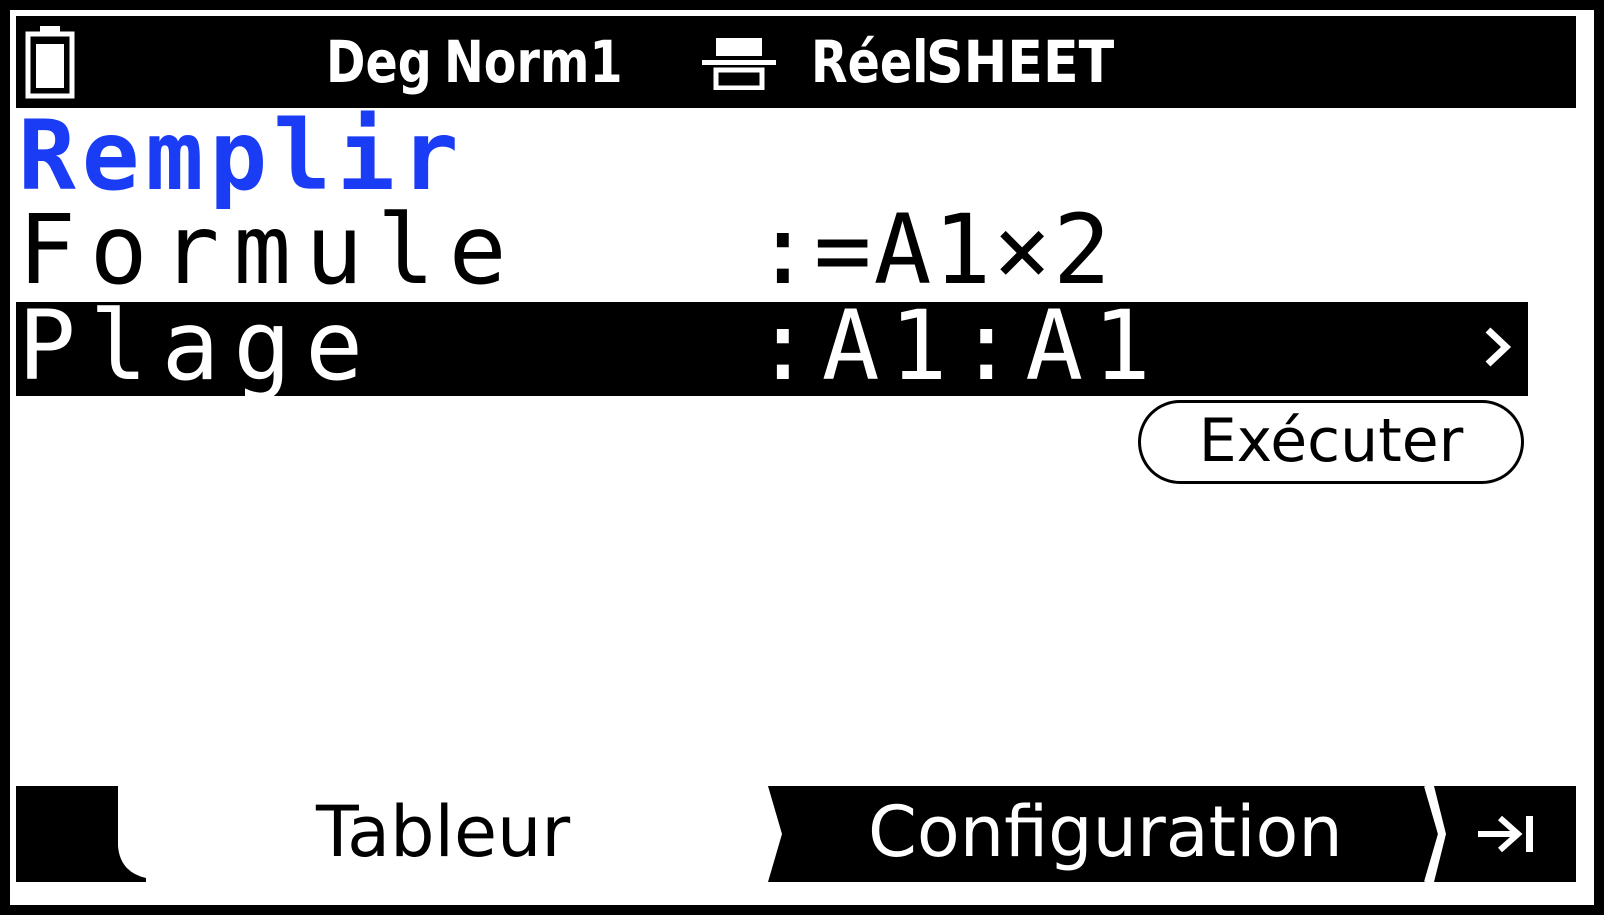 This screenshot has width=1604, height=915. I want to click on complex-mode-indicator: Réel, so click(870, 62).